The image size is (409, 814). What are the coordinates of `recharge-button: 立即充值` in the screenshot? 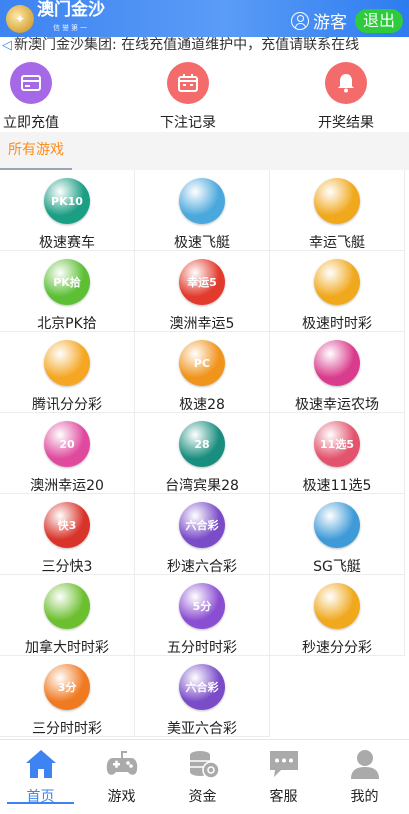 It's located at (38, 95).